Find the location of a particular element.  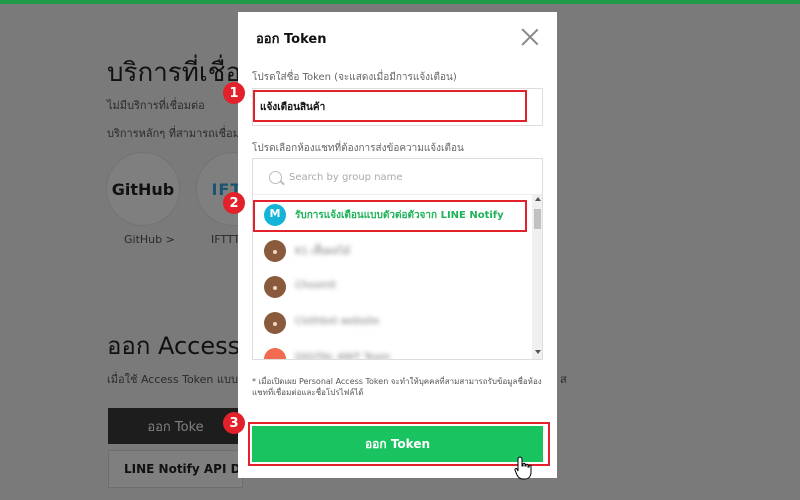

step-badge: 2 is located at coordinates (234, 203).